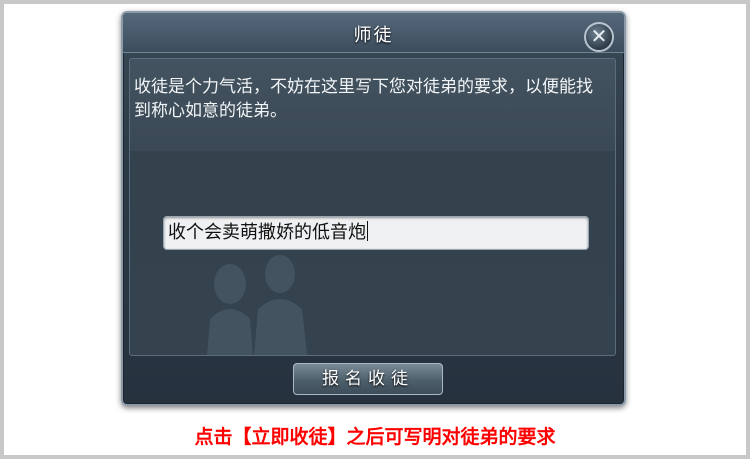 The height and width of the screenshot is (459, 750). What do you see at coordinates (376, 233) in the screenshot?
I see `requirement-input: 收个会卖萌撒娇的低音炮` at bounding box center [376, 233].